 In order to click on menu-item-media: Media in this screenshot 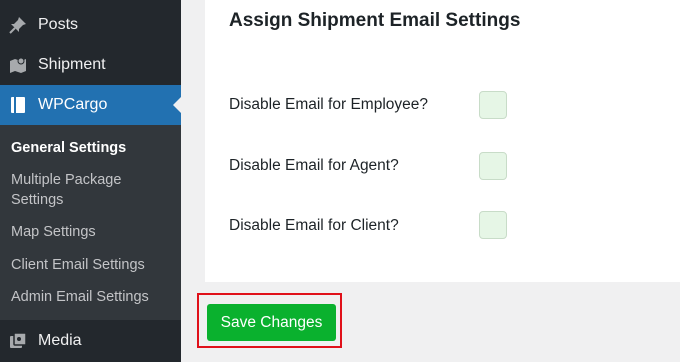, I will do `click(90, 341)`.